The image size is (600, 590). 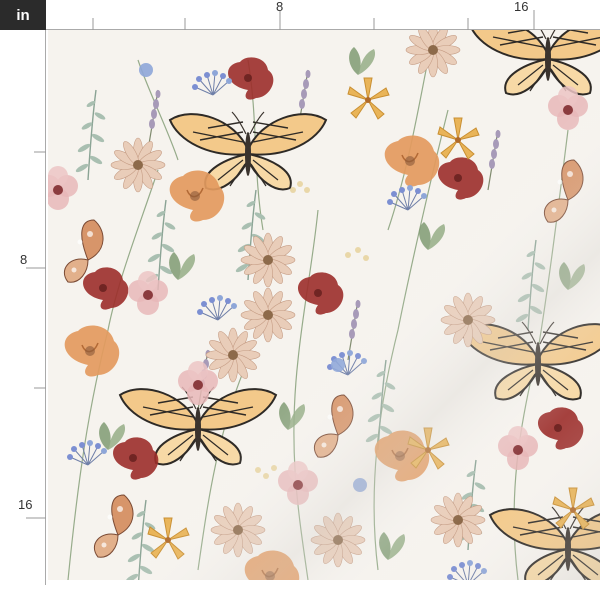 I want to click on left-ruler: 8 16, so click(x=23, y=307).